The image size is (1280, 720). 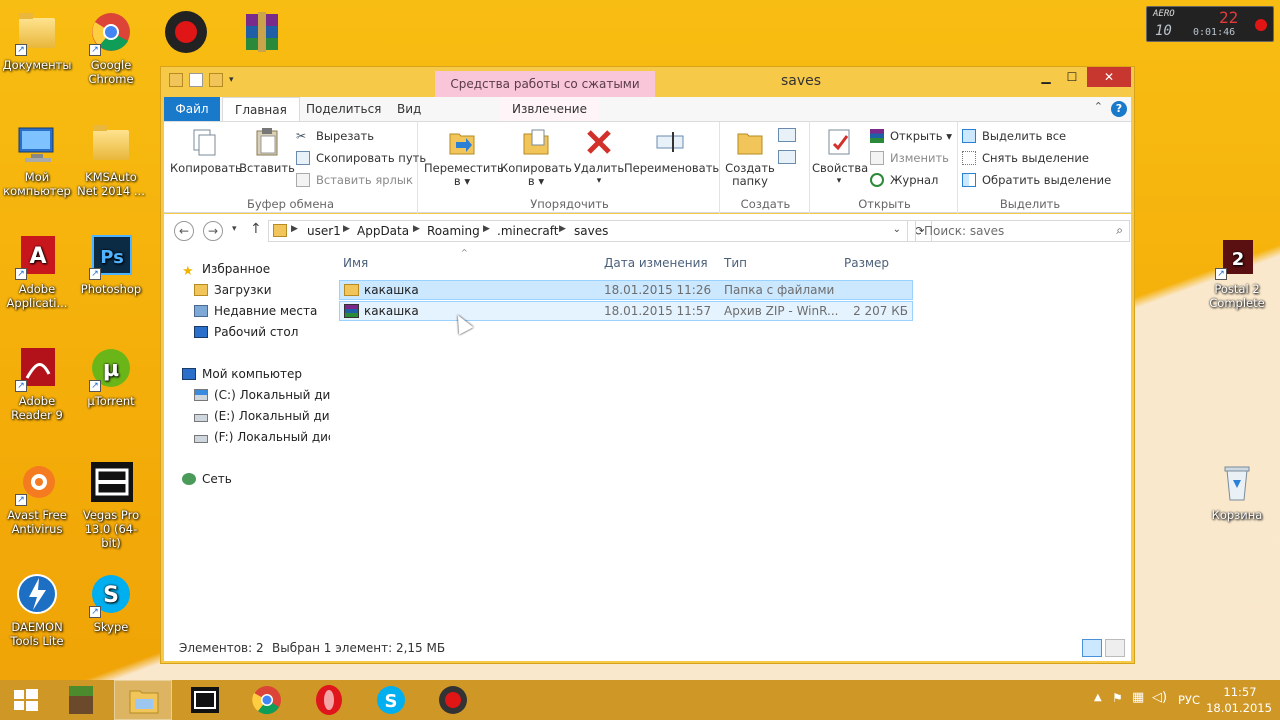 I want to click on recent-locations-icon: ▾, so click(x=234, y=229).